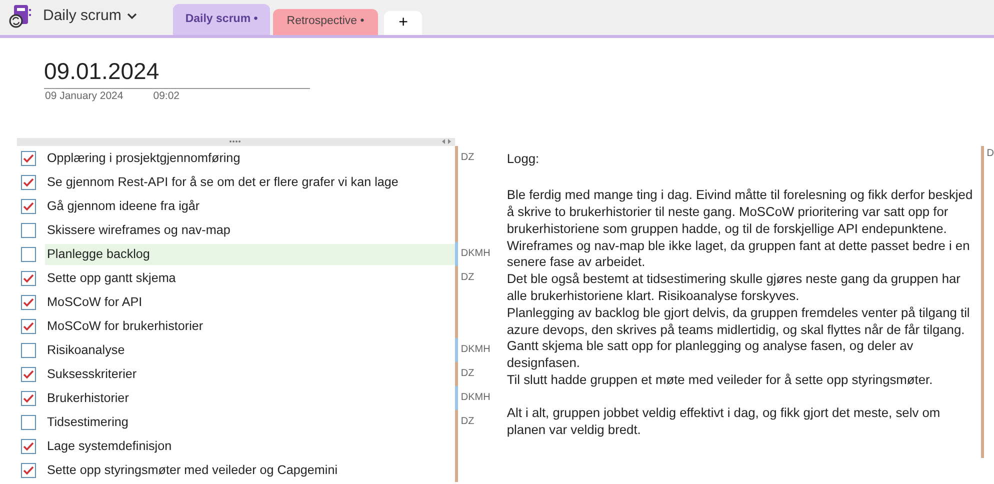  I want to click on page-date: 09 January 2024, so click(84, 96).